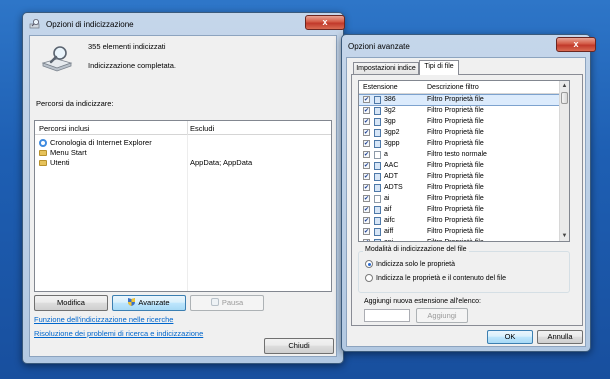  Describe the element at coordinates (564, 86) in the screenshot. I see `scroll-up-arrow-icon: ▲` at that location.